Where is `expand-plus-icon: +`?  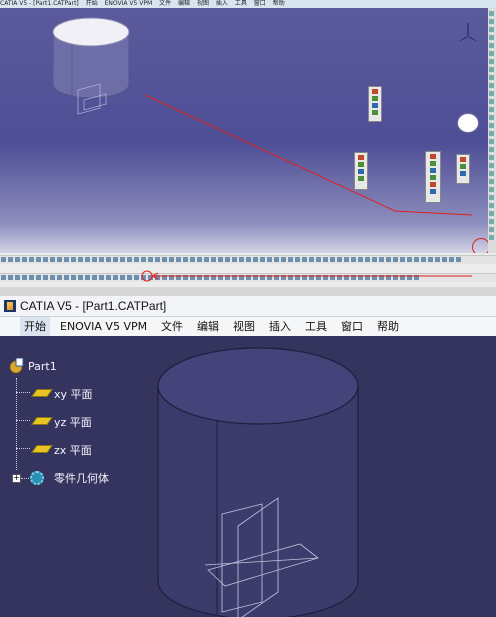 expand-plus-icon: + is located at coordinates (16, 478).